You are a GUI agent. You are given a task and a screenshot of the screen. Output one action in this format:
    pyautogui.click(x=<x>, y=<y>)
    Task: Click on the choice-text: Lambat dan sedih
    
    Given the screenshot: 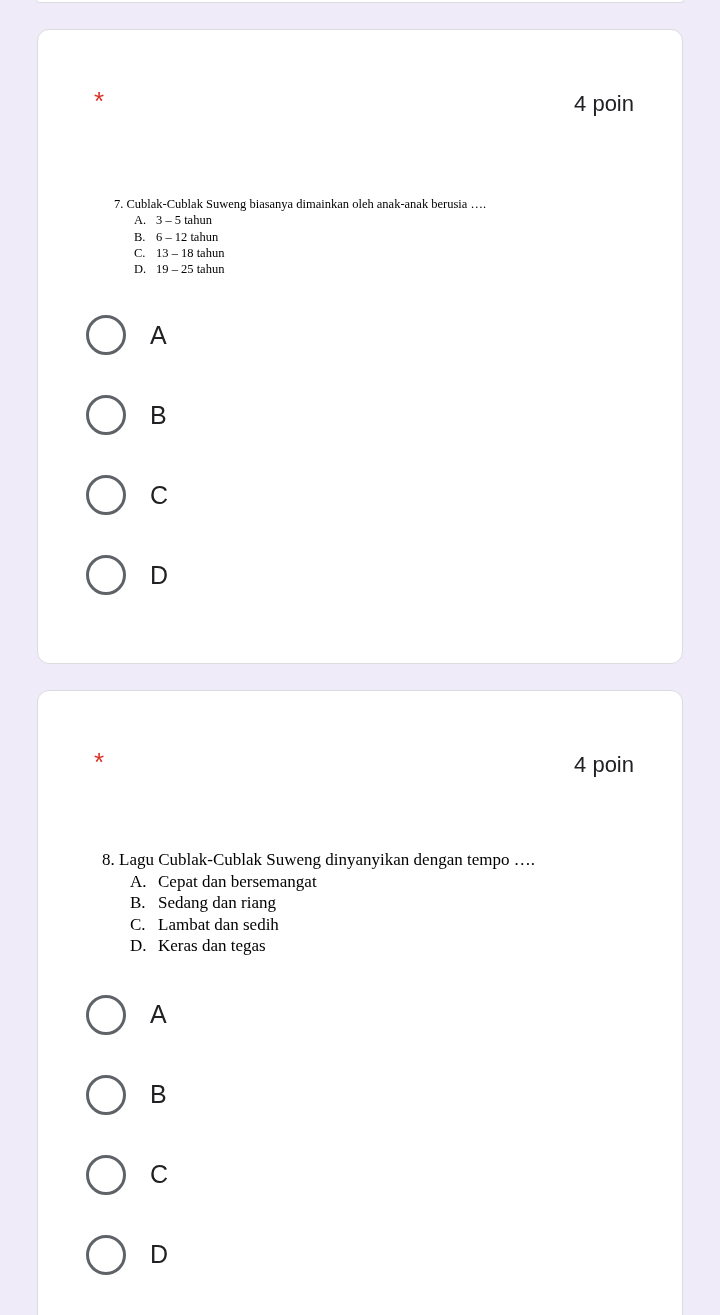 What is the action you would take?
    pyautogui.click(x=218, y=924)
    